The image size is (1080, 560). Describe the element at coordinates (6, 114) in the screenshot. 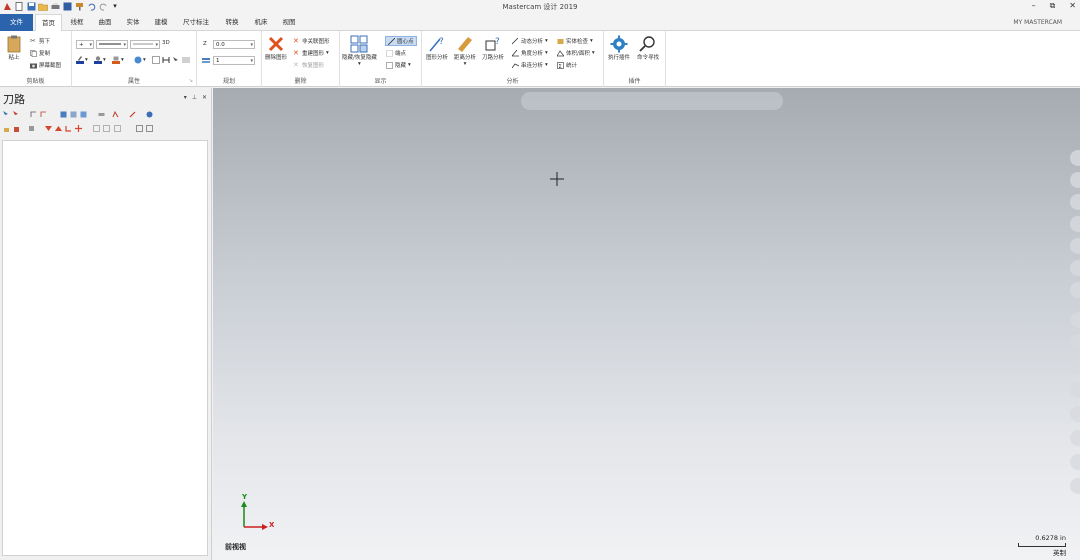

I see `select-all-ops-icon` at that location.